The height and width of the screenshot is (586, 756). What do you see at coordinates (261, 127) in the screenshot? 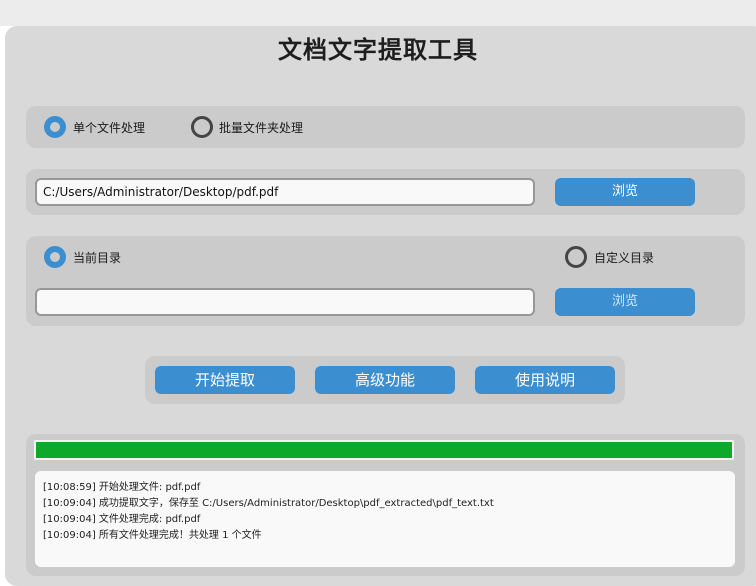
I see `batch-folder-label: 批量文件夹处理` at bounding box center [261, 127].